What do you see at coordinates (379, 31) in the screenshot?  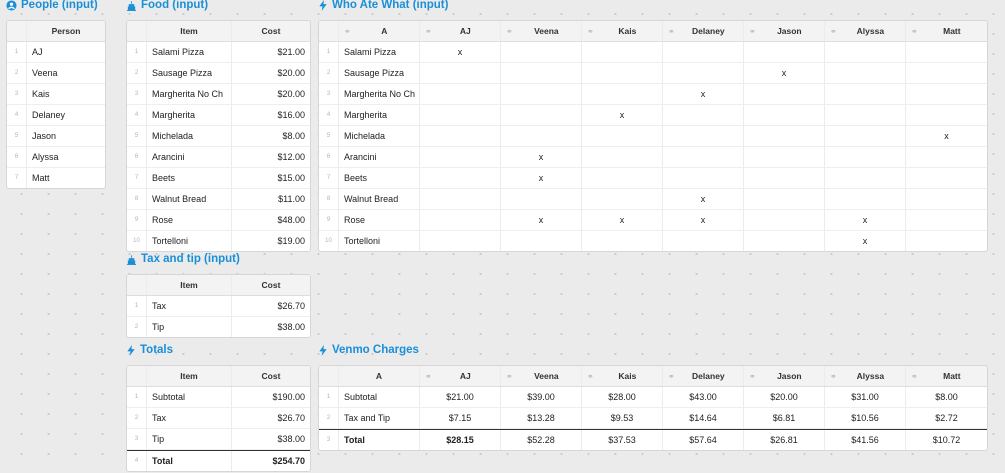 I see `column-header-a: ⚭ A` at bounding box center [379, 31].